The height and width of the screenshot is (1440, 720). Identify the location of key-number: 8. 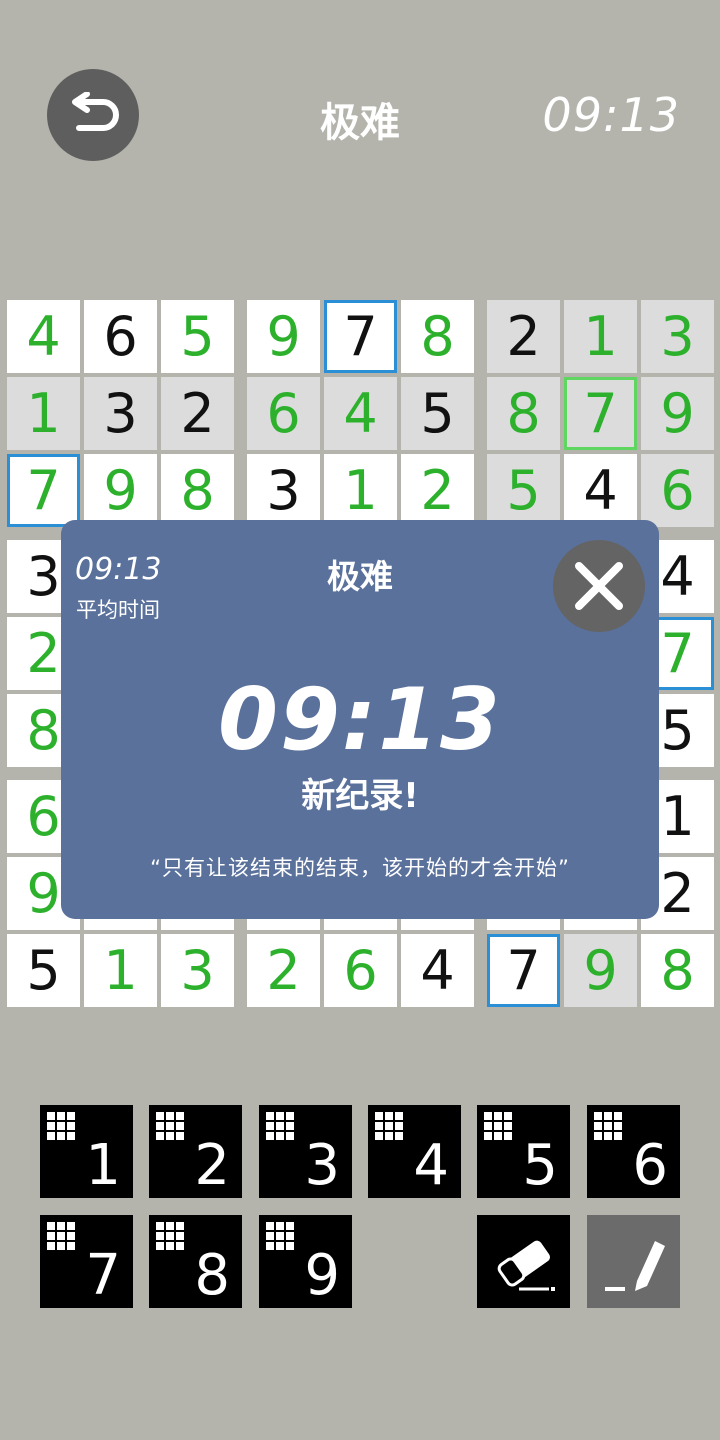
(212, 1275).